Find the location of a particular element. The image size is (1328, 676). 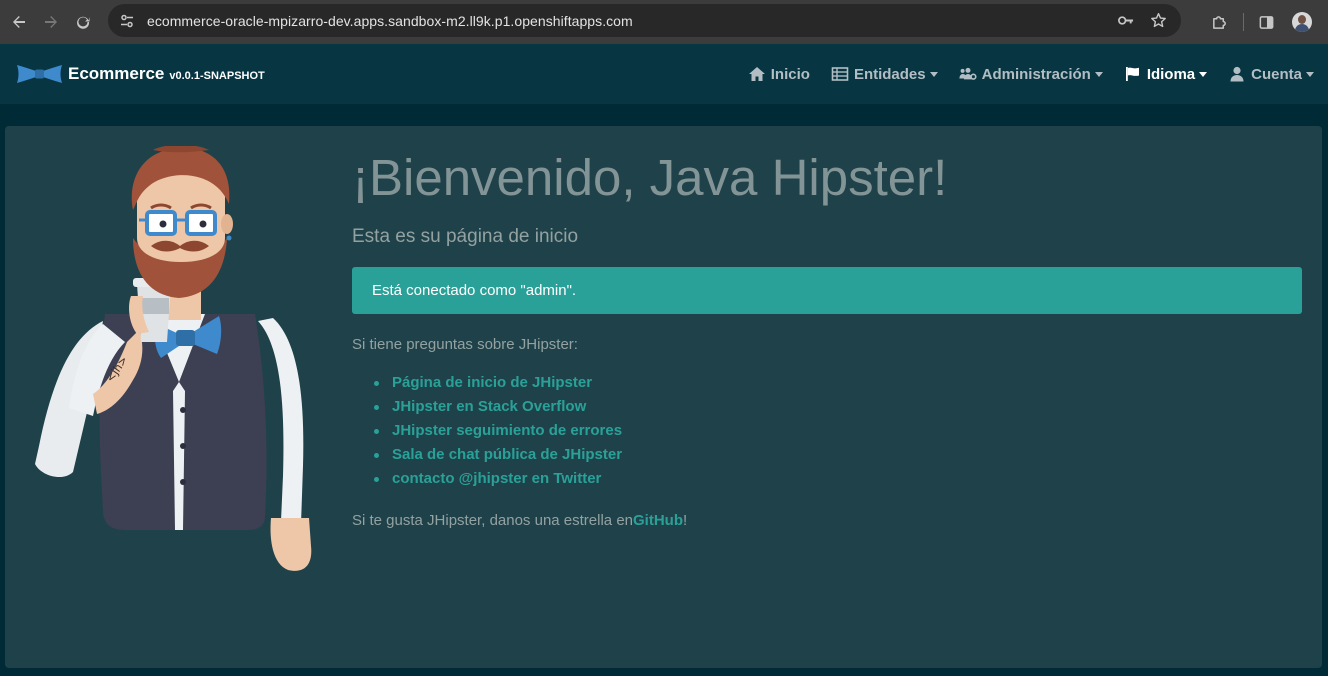

link-github: GitHub is located at coordinates (658, 520).